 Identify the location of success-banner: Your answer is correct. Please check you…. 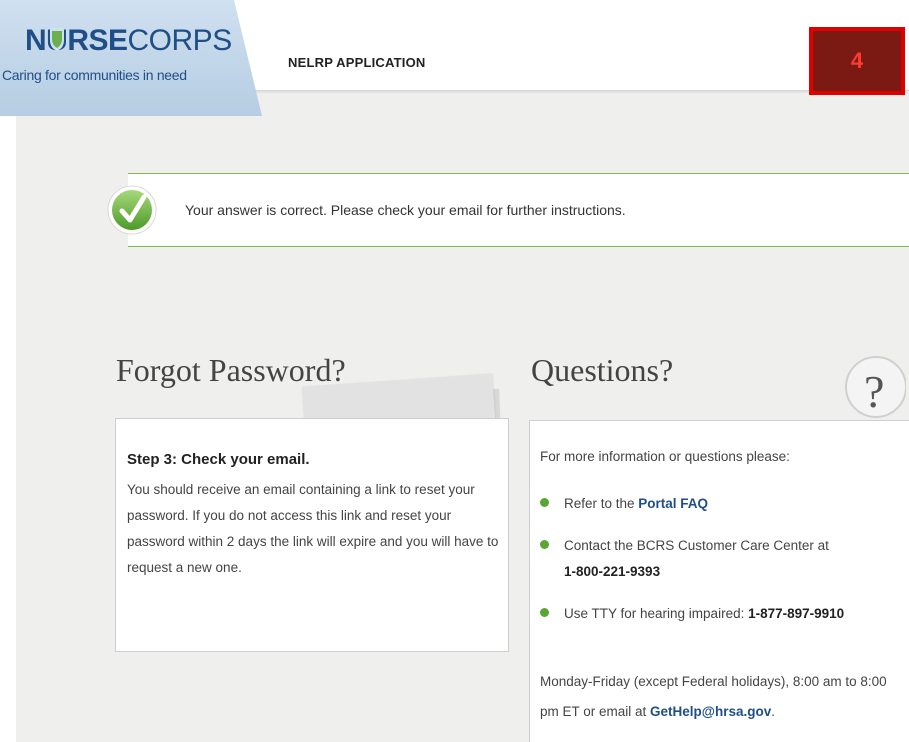
(518, 210).